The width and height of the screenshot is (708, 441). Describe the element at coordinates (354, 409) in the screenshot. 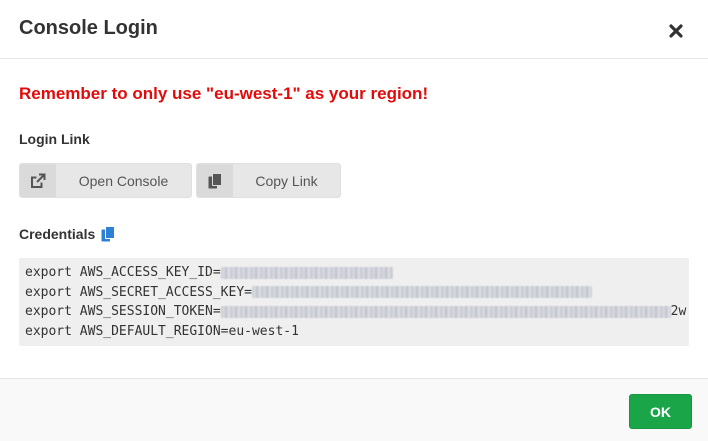

I see `dialog-footer: OK` at that location.